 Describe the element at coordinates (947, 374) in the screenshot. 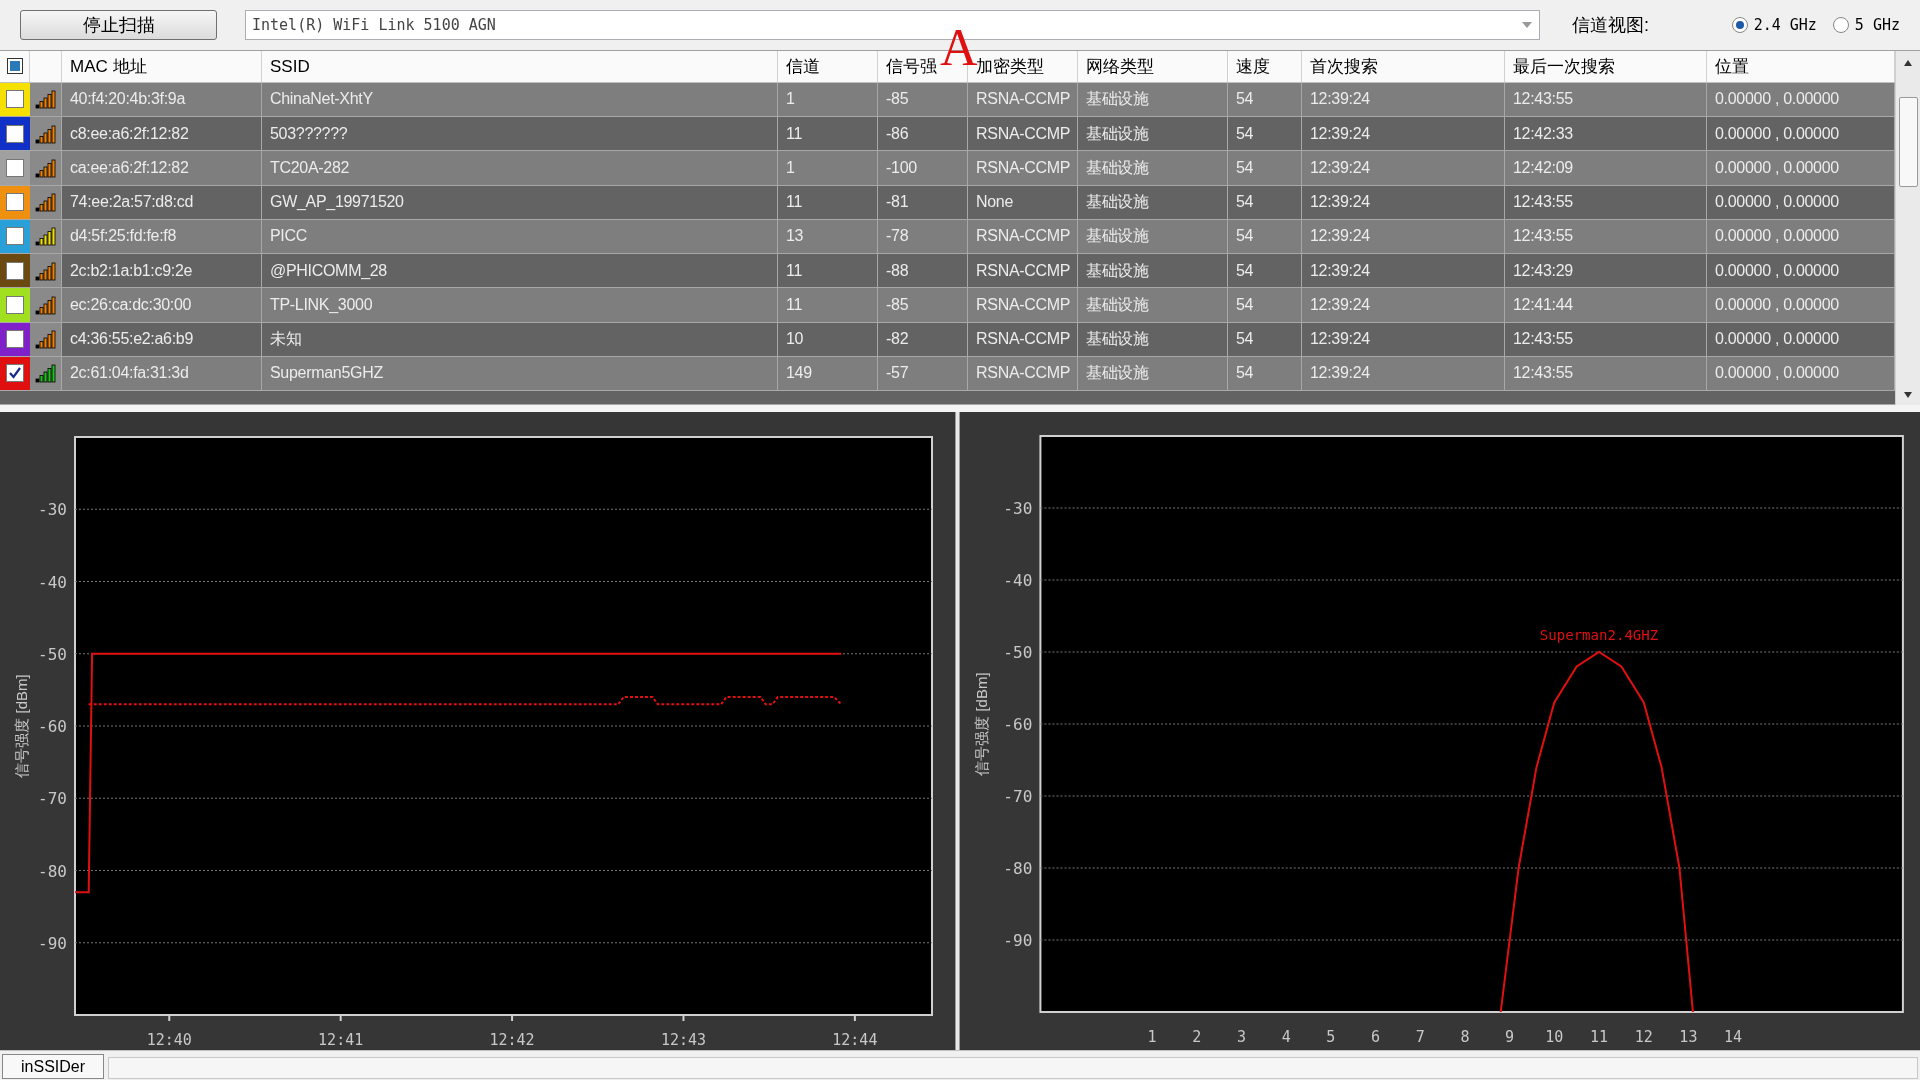

I see `table-row: 2c:61:04:fa:31:3d Superman5GHZ 149 -57 RSNA-CCMP 基础设施 54 12:39:24 12:43:55 0.00000 , 0.00000` at that location.